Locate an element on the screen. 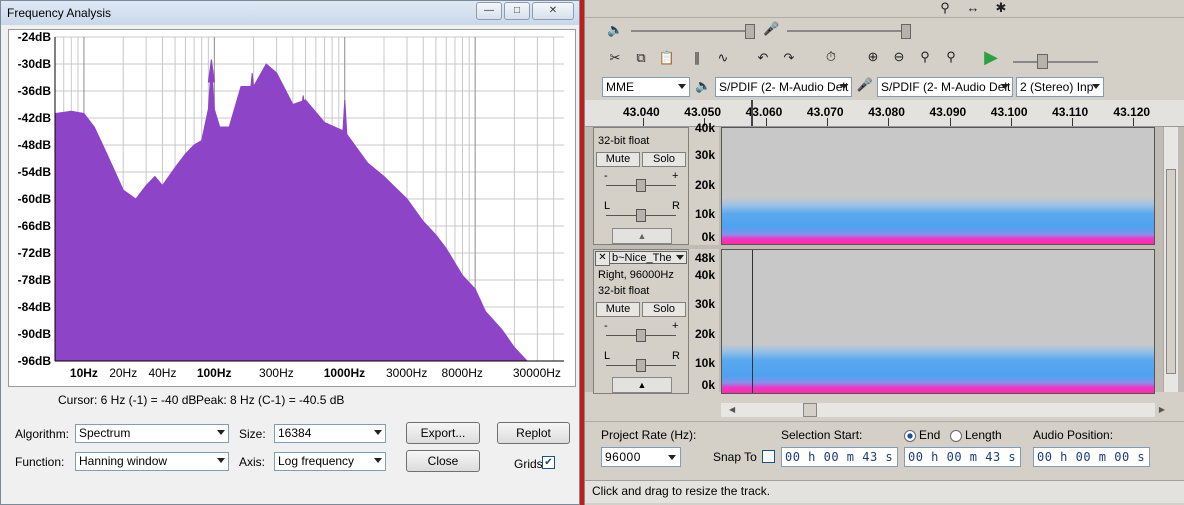 Image resolution: width=1184 pixels, height=505 pixels. ruler-tick-label: 43.070 is located at coordinates (825, 112).